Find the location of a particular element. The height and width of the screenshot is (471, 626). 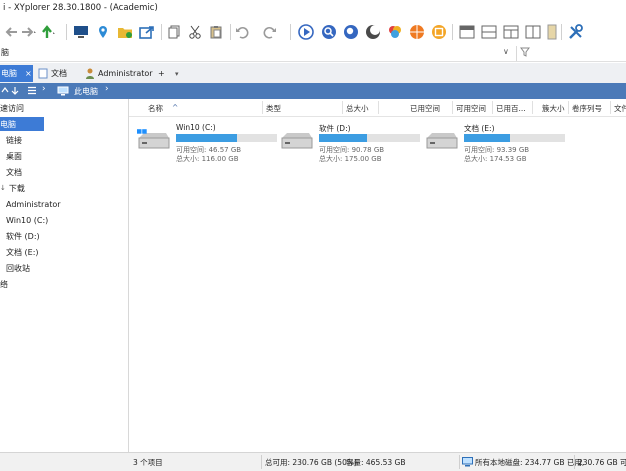

tab-administrator: Administrator is located at coordinates (120, 73).